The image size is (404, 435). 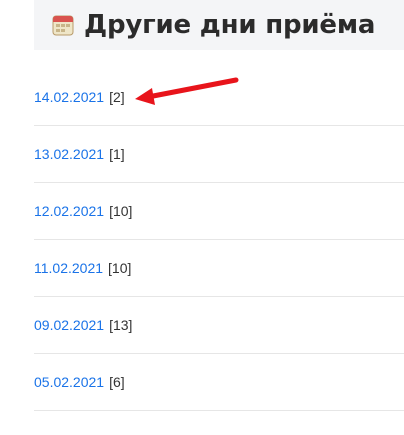 I want to click on day-link: 11.02.2021, so click(x=68, y=268).